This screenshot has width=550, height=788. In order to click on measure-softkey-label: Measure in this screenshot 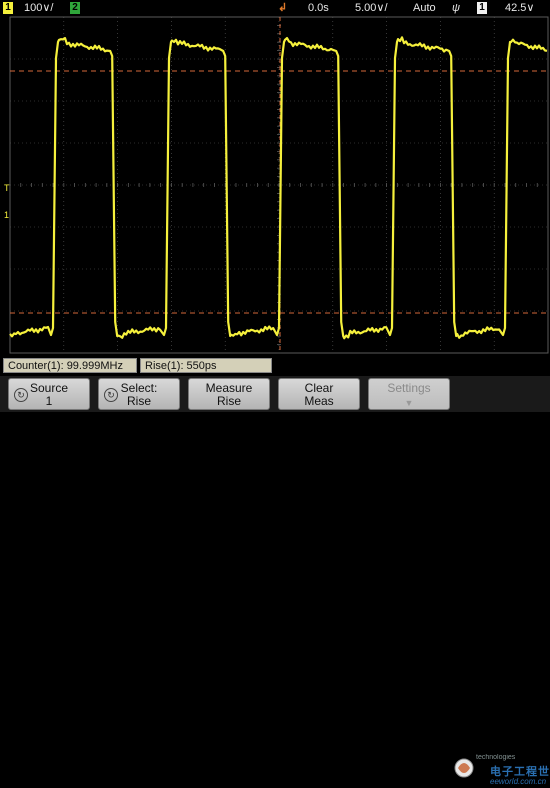, I will do `click(229, 388)`.